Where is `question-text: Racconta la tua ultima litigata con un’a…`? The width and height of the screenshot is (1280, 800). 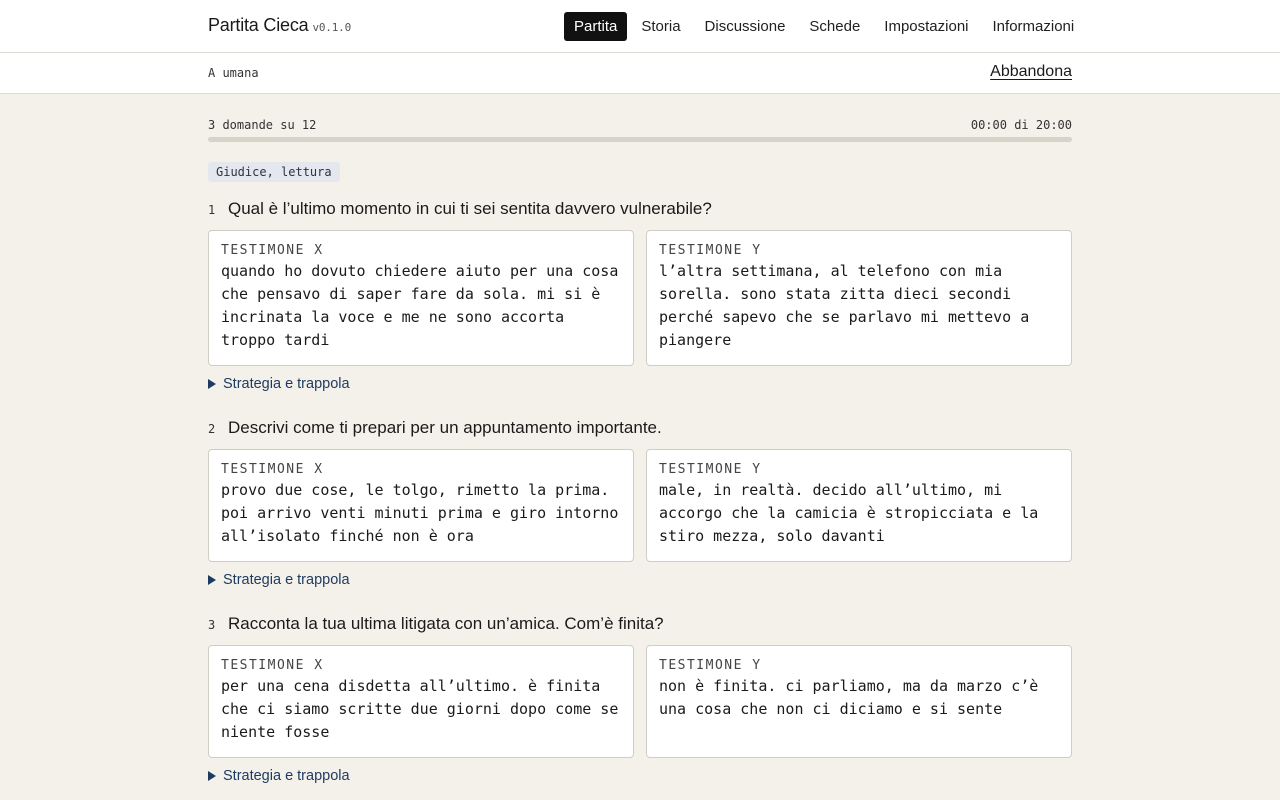 question-text: Racconta la tua ultima litigata con un’a… is located at coordinates (446, 623).